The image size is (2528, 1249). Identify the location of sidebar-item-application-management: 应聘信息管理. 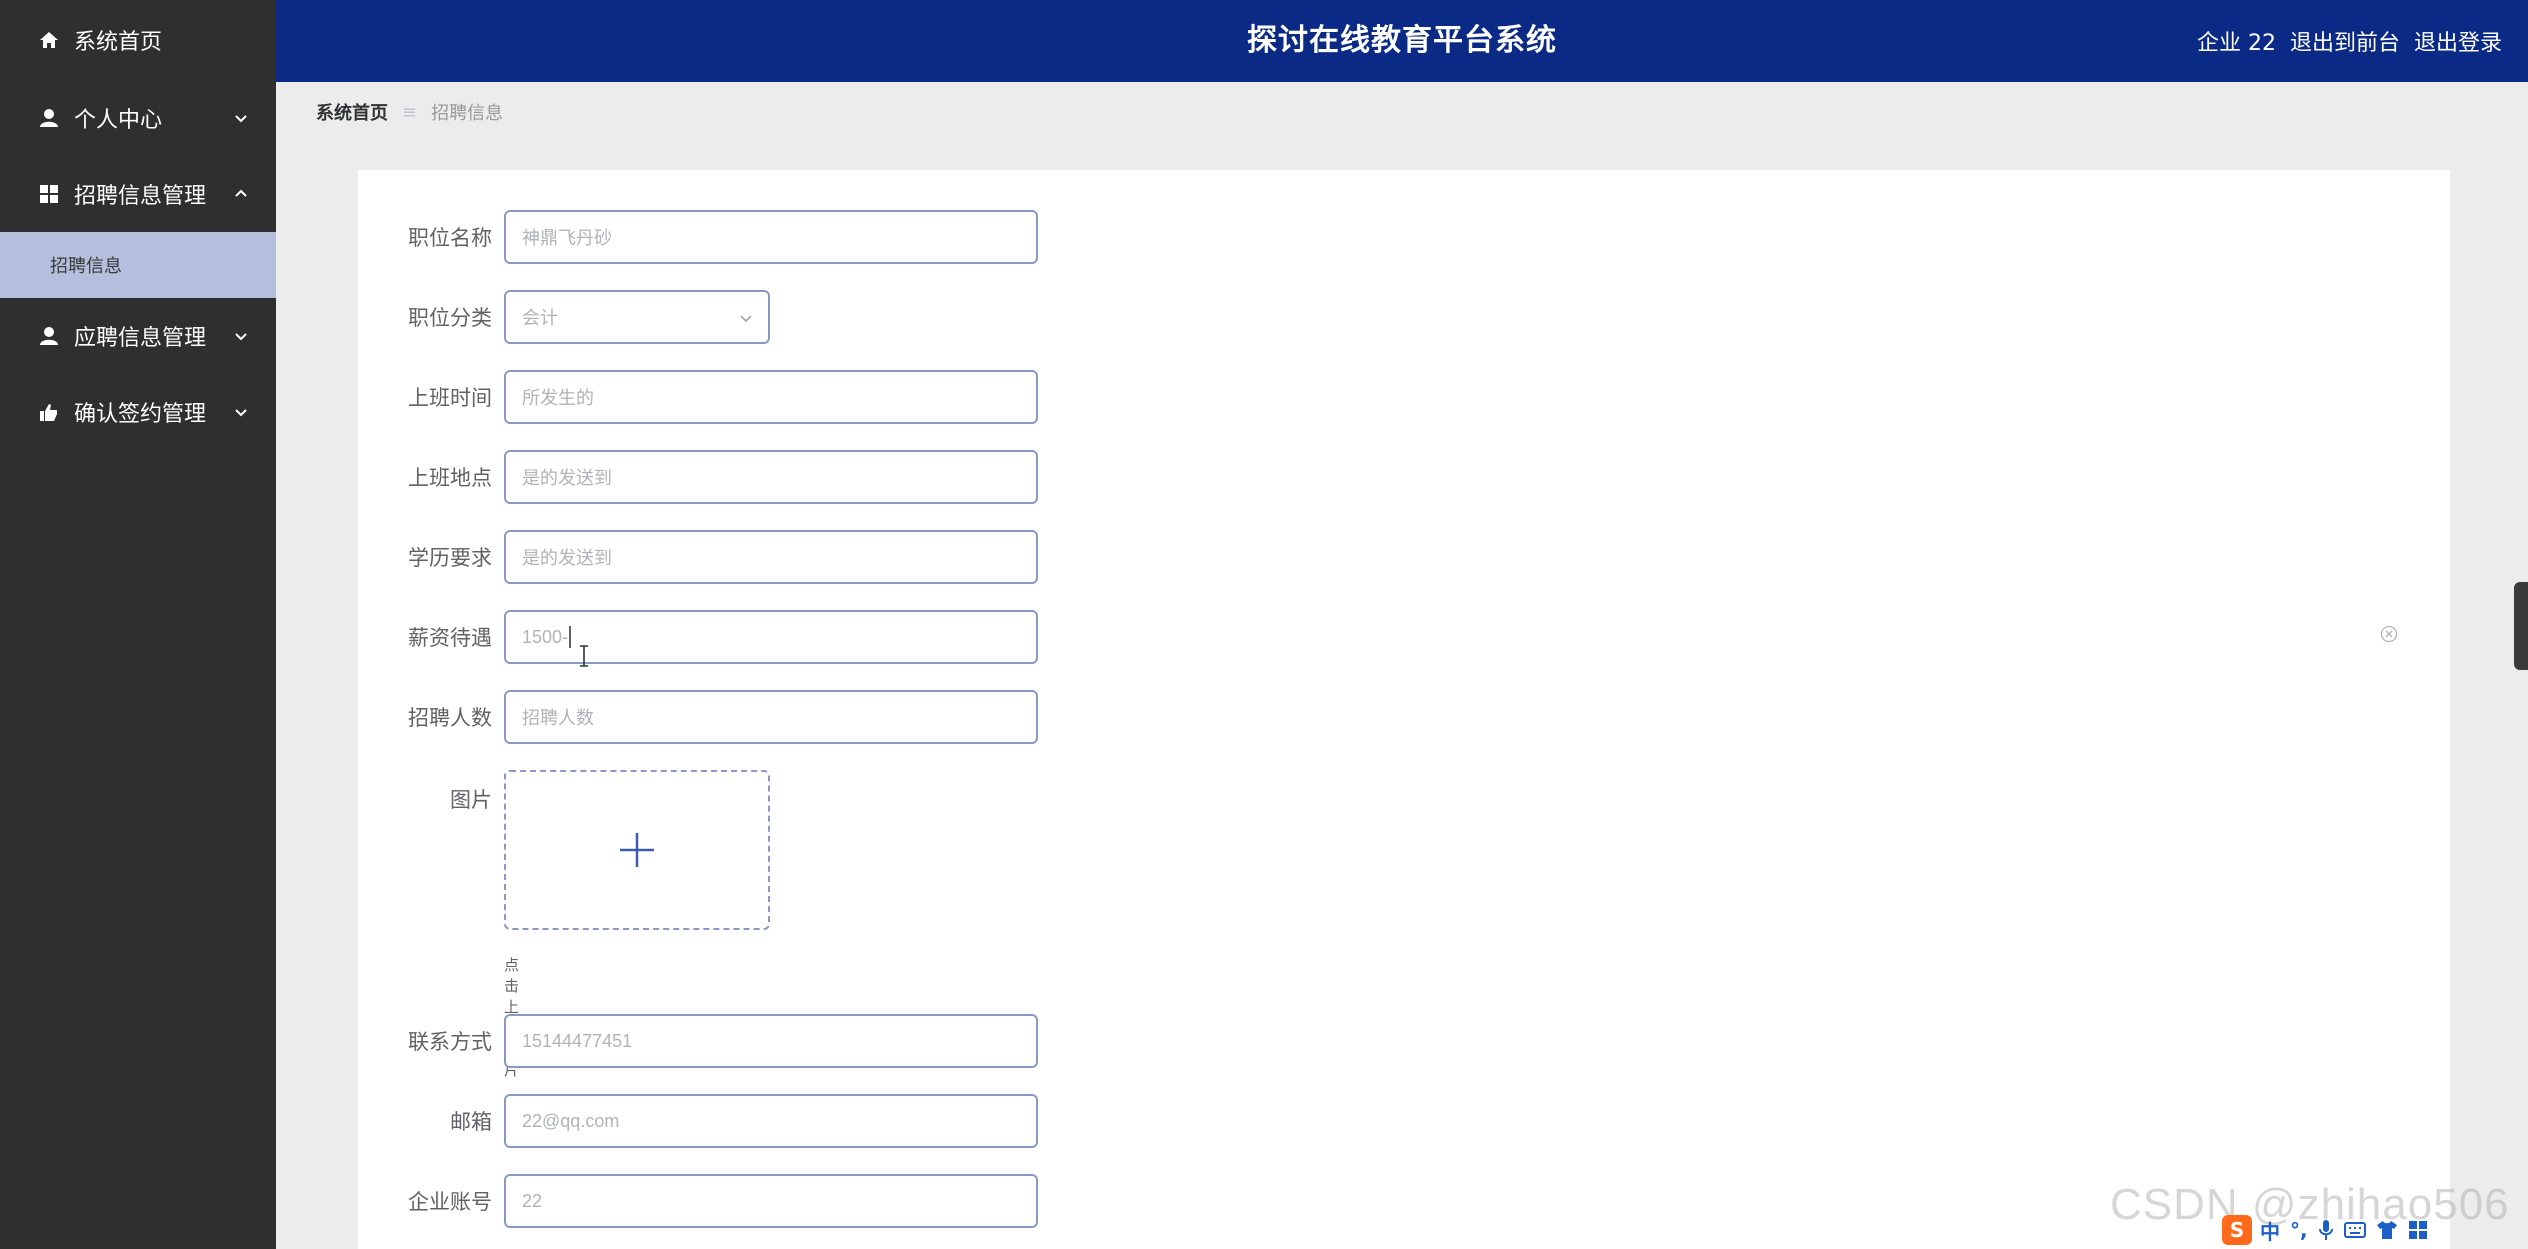
(138, 336).